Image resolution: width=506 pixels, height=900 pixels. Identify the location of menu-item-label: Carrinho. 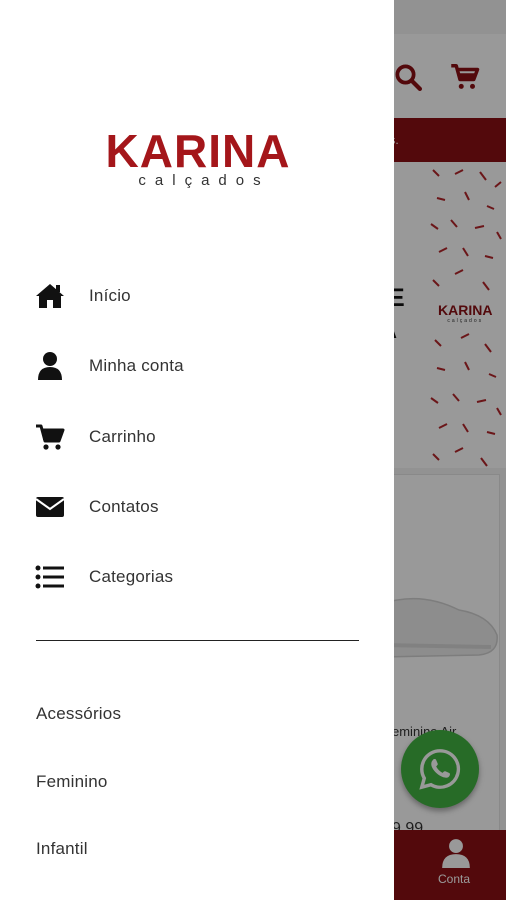
(122, 436).